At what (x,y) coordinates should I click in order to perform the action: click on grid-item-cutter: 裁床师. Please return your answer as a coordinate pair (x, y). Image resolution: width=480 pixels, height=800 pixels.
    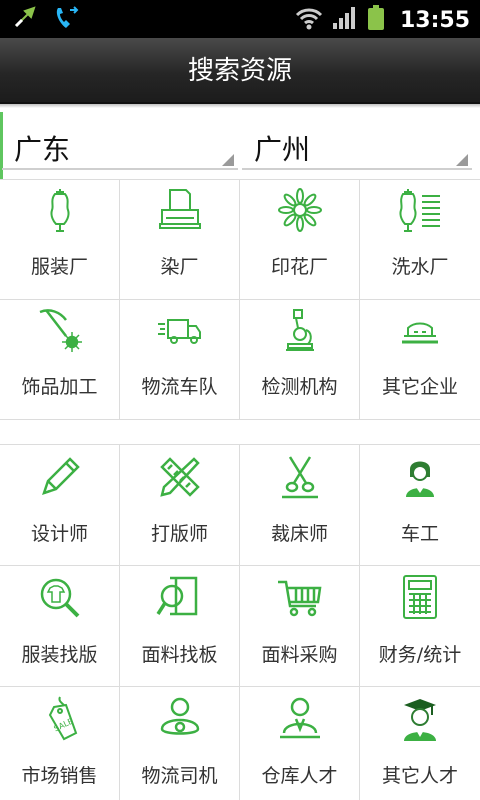
    Looking at the image, I should click on (300, 505).